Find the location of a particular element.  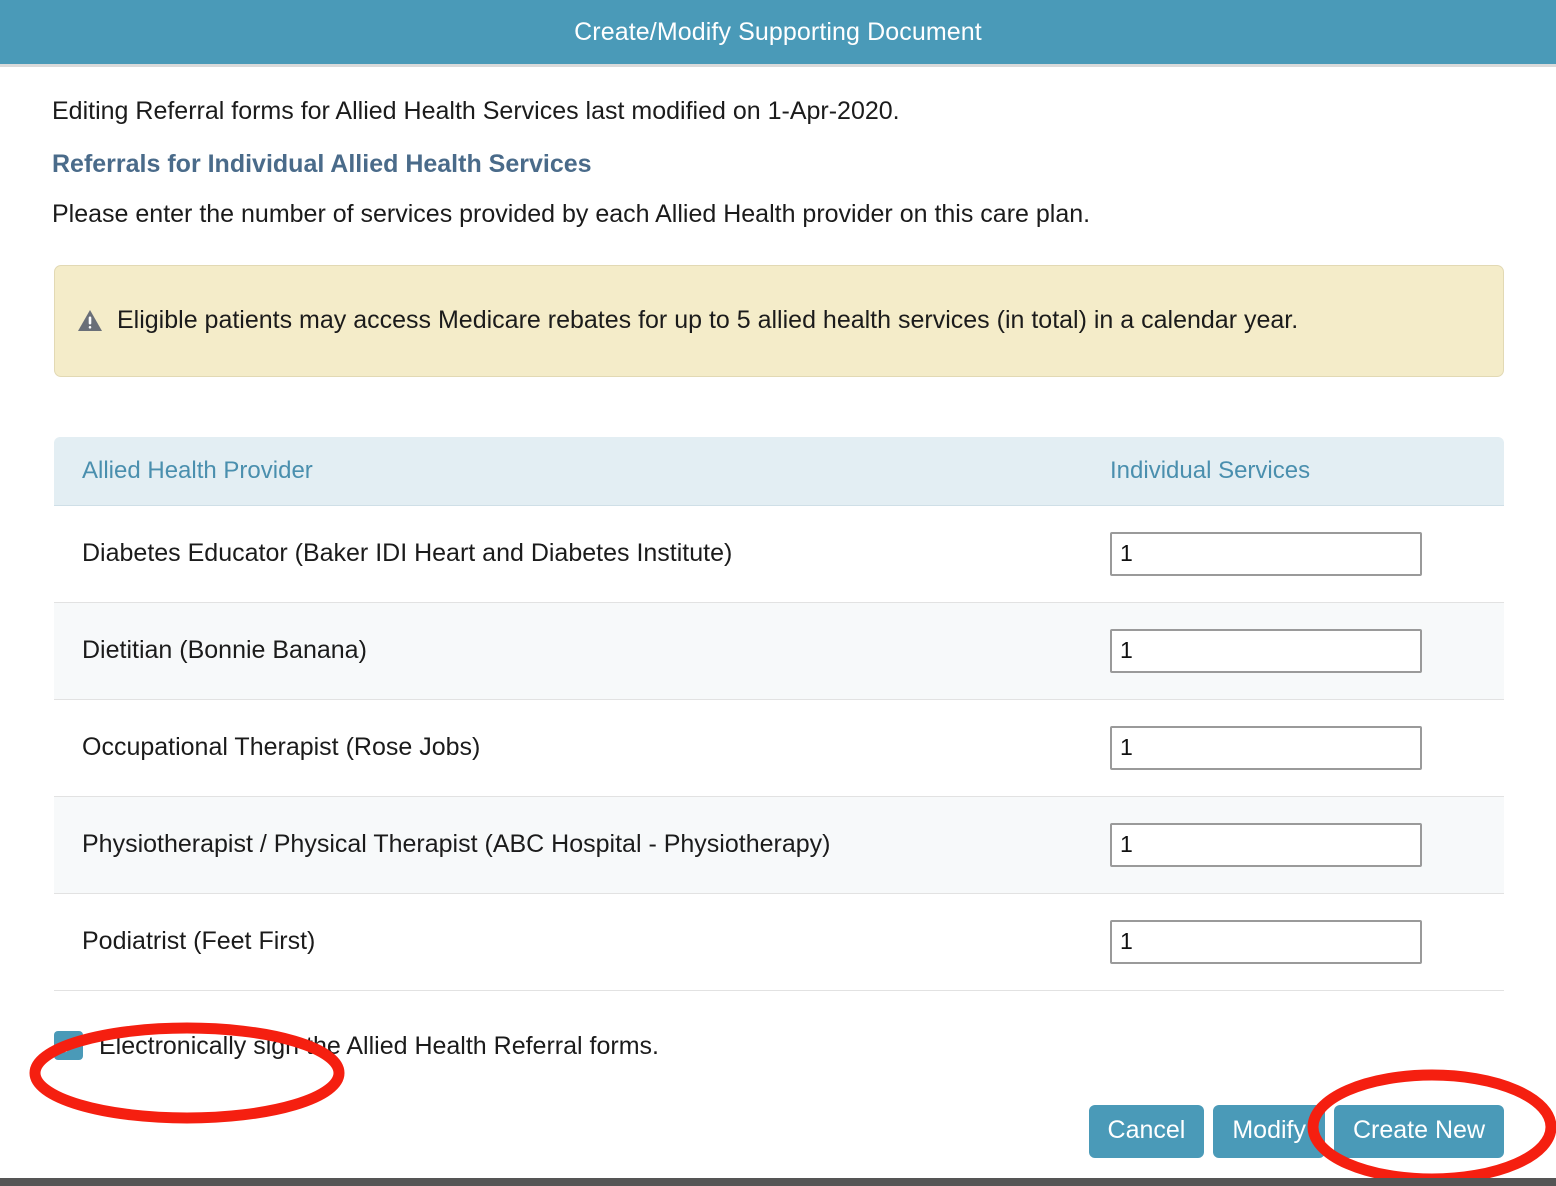

create-new-button: Create New is located at coordinates (1419, 1131).